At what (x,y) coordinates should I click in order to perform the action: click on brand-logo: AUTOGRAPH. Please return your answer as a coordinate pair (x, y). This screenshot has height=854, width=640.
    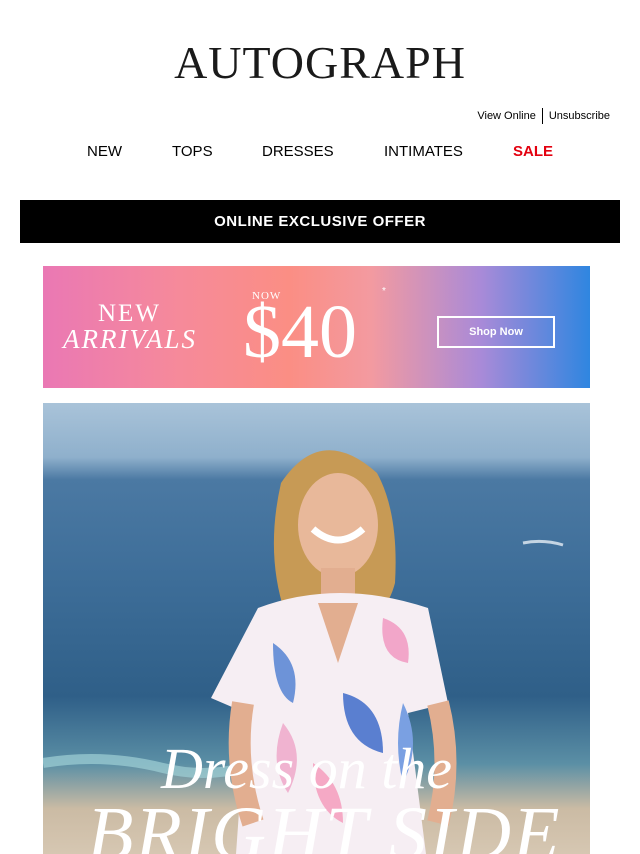
    Looking at the image, I should click on (320, 62).